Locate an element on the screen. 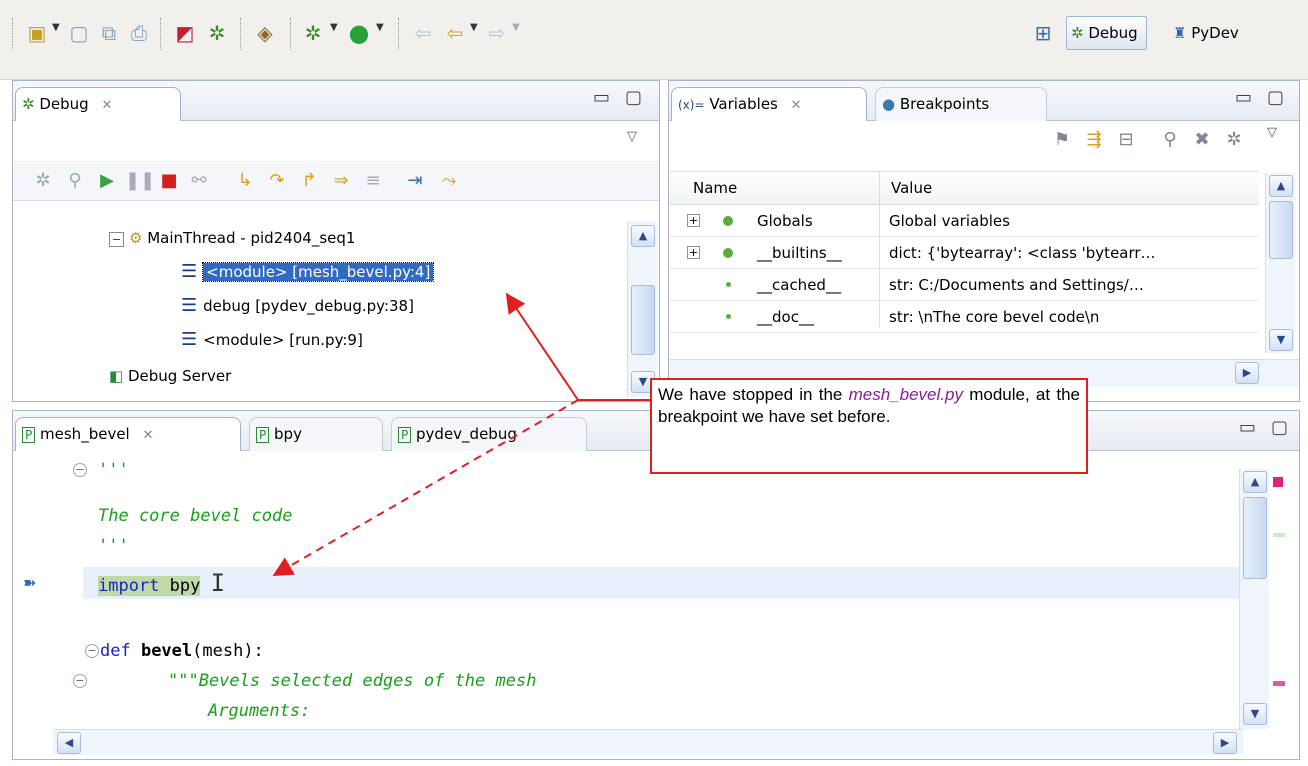 The image size is (1308, 766). callout-arrow-to-frame is located at coordinates (577, 346).